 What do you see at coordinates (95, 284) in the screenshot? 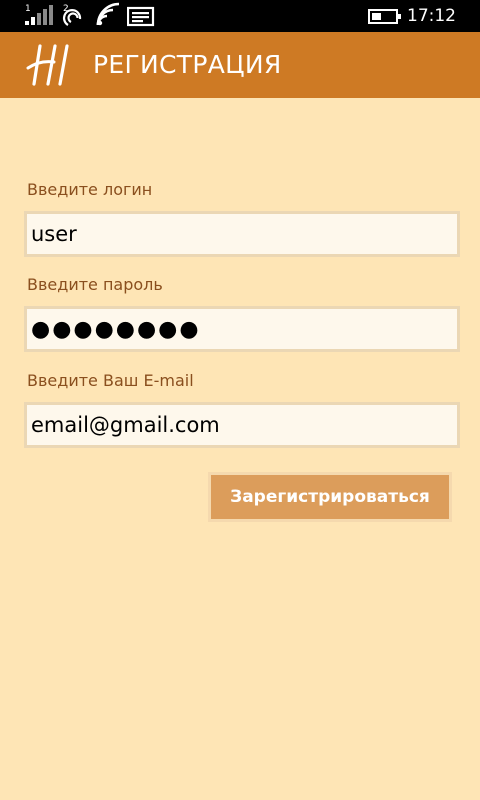
I see `password-label: Введите пароль` at bounding box center [95, 284].